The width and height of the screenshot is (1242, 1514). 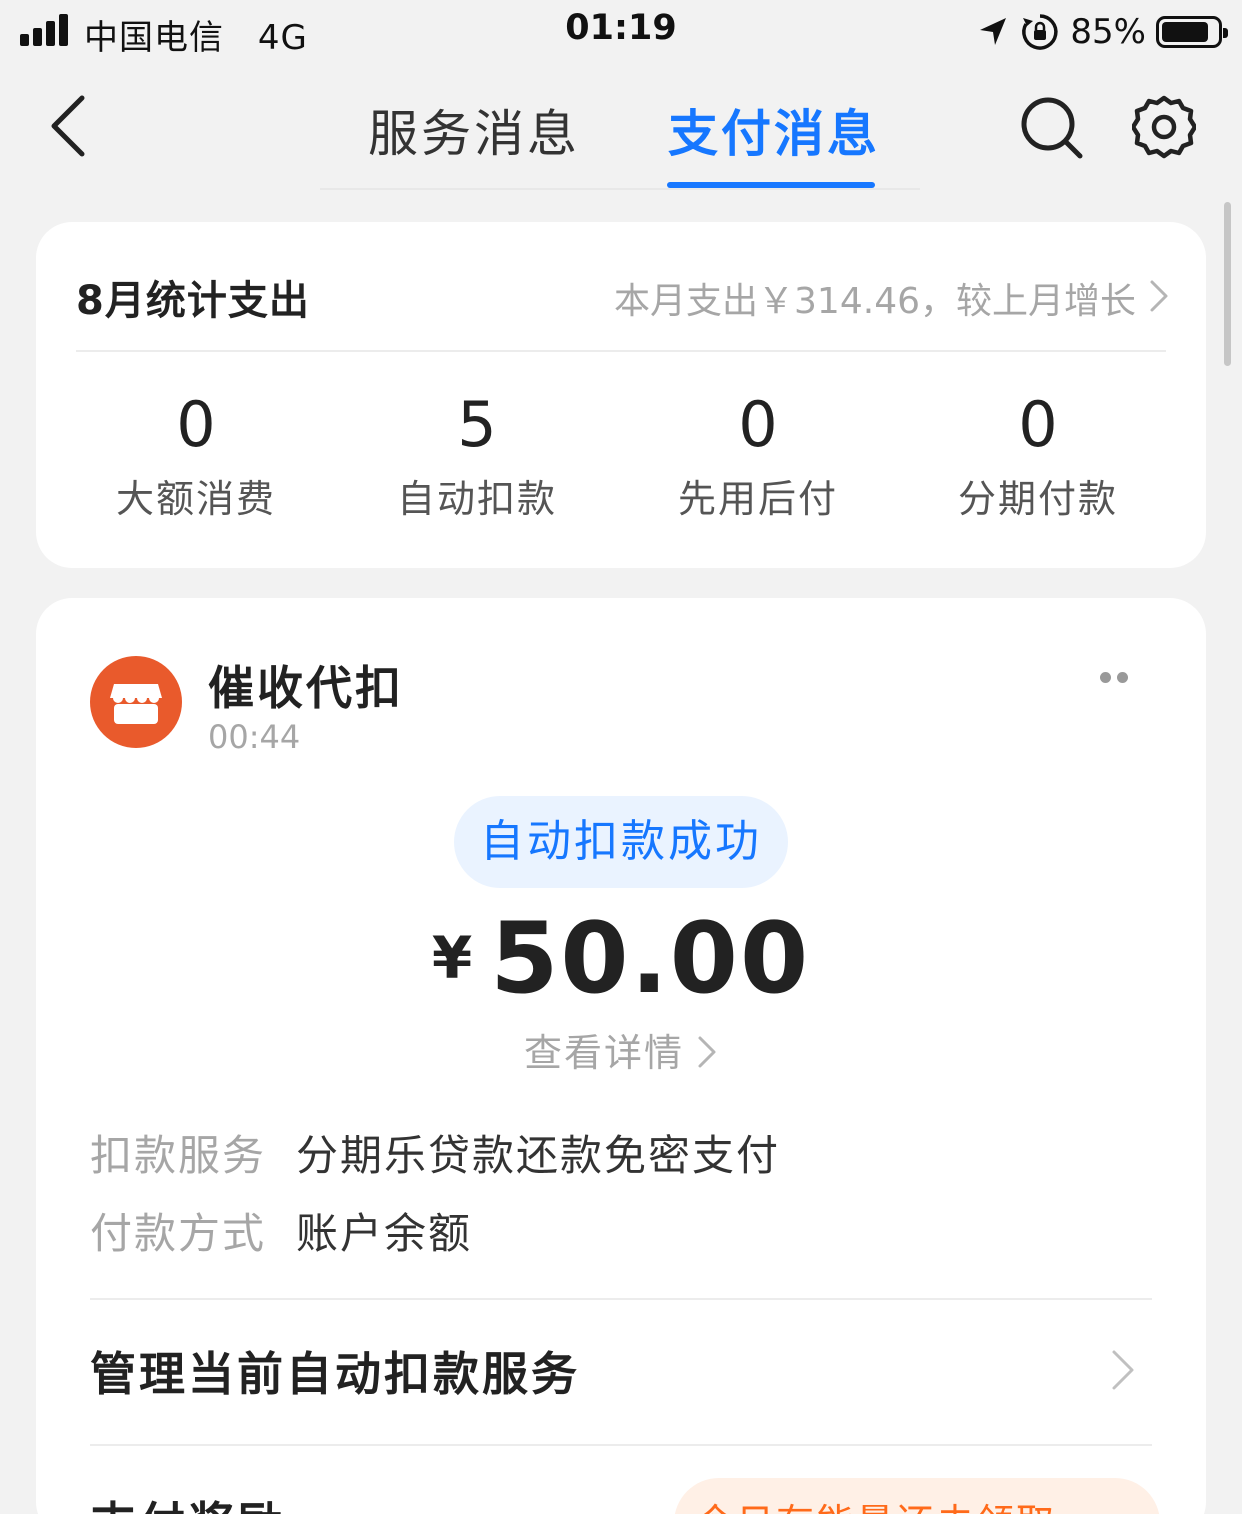 What do you see at coordinates (188, 1501) in the screenshot?
I see `payment-reward-label: 支付奖励` at bounding box center [188, 1501].